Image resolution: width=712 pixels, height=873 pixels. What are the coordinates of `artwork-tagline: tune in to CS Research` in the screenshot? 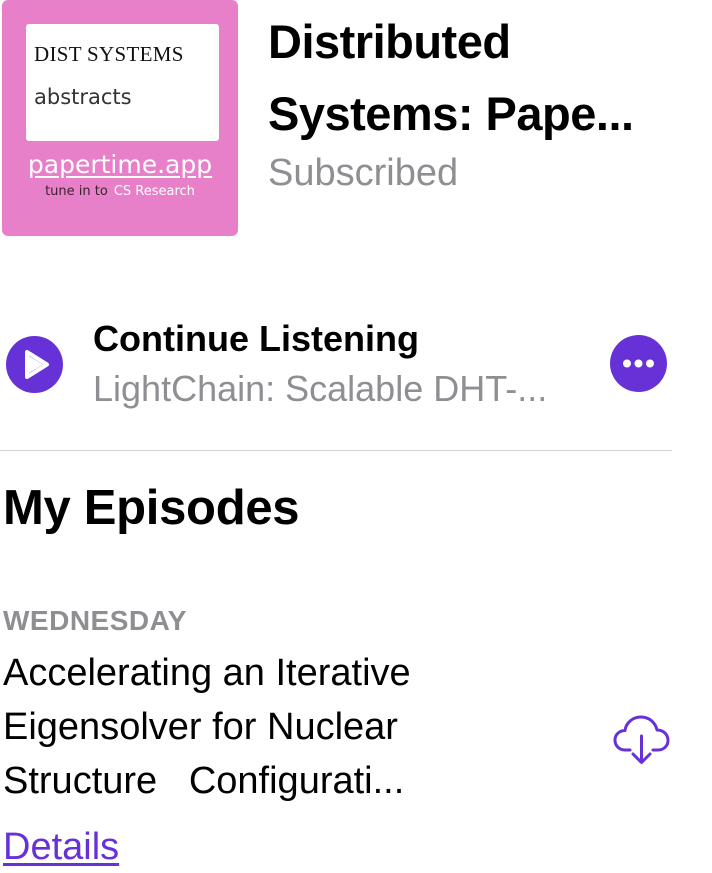 It's located at (120, 191).